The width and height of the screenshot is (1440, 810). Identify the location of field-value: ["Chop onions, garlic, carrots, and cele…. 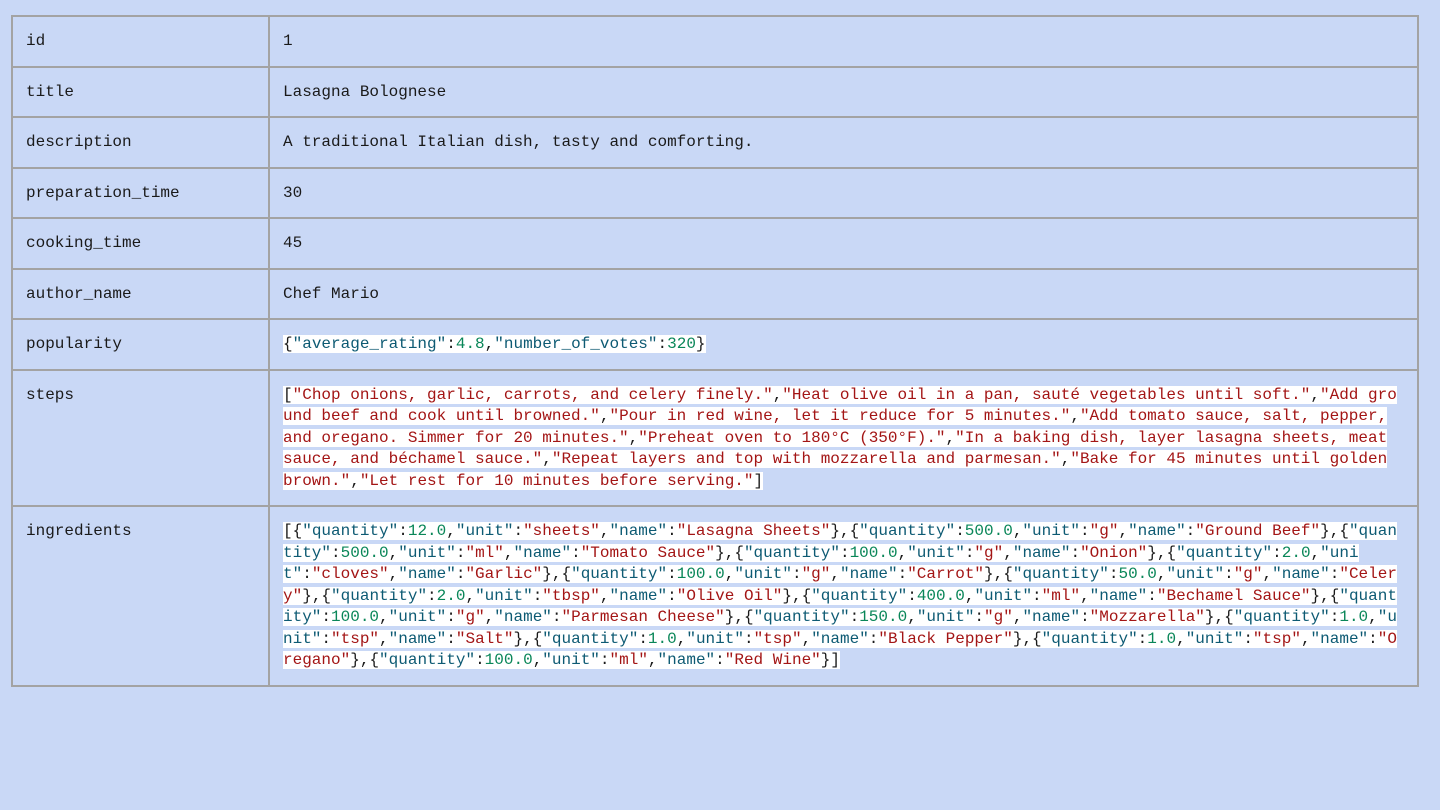
(843, 437).